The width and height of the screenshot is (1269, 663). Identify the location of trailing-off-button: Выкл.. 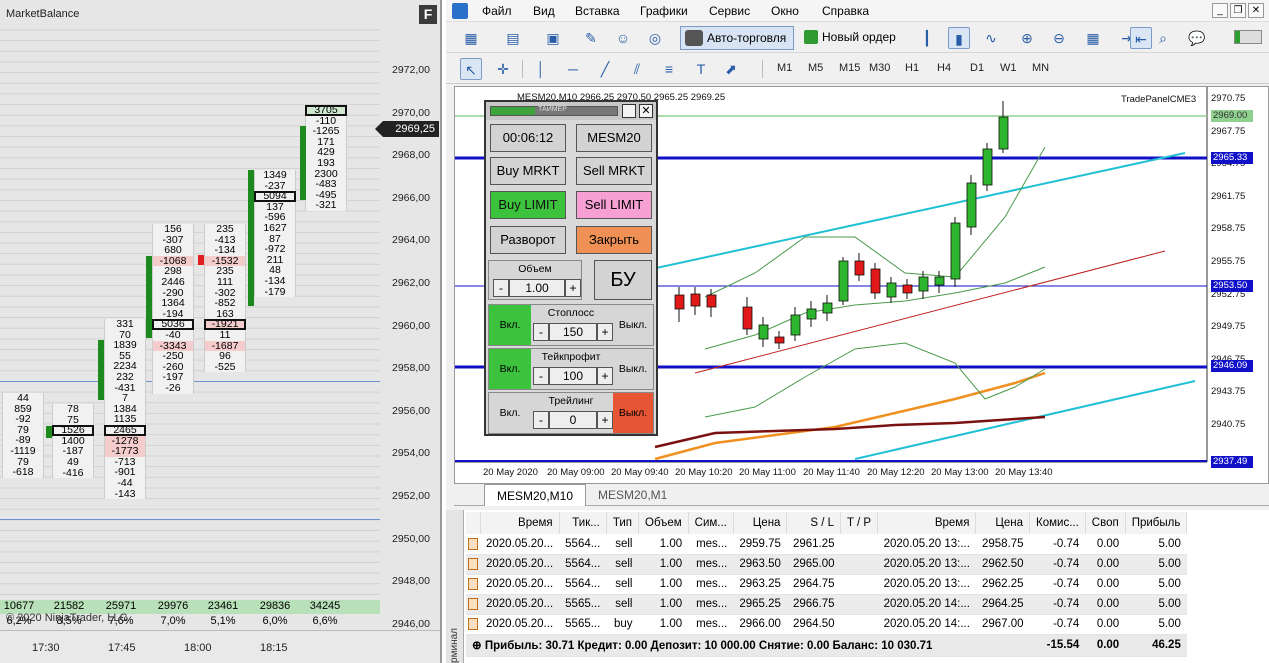
(633, 413).